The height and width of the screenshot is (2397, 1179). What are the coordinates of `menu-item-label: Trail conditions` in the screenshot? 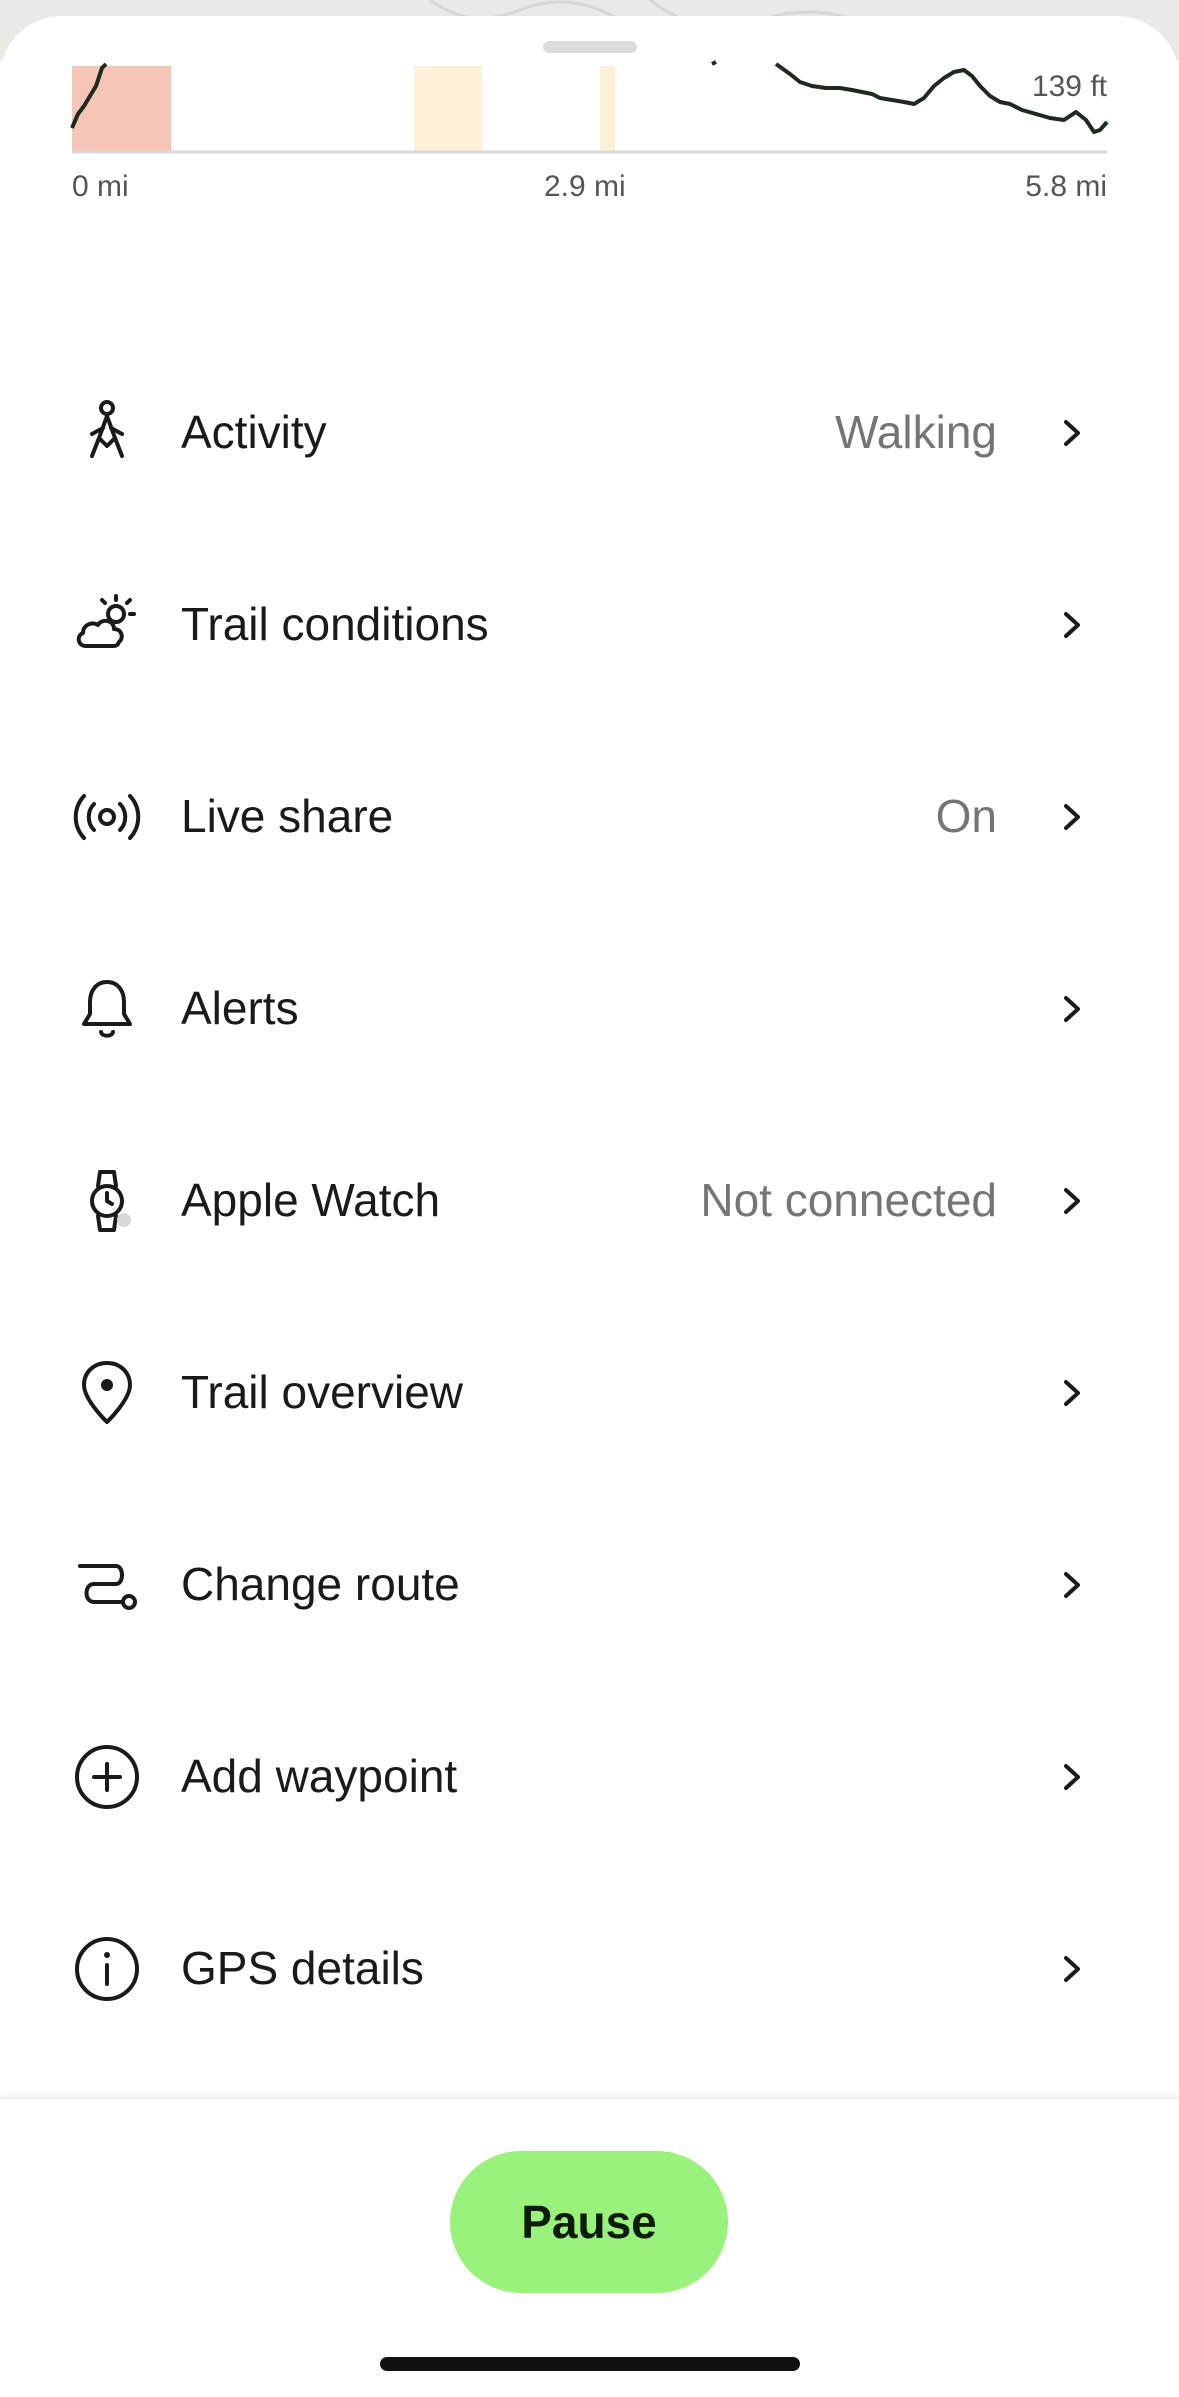 It's located at (335, 624).